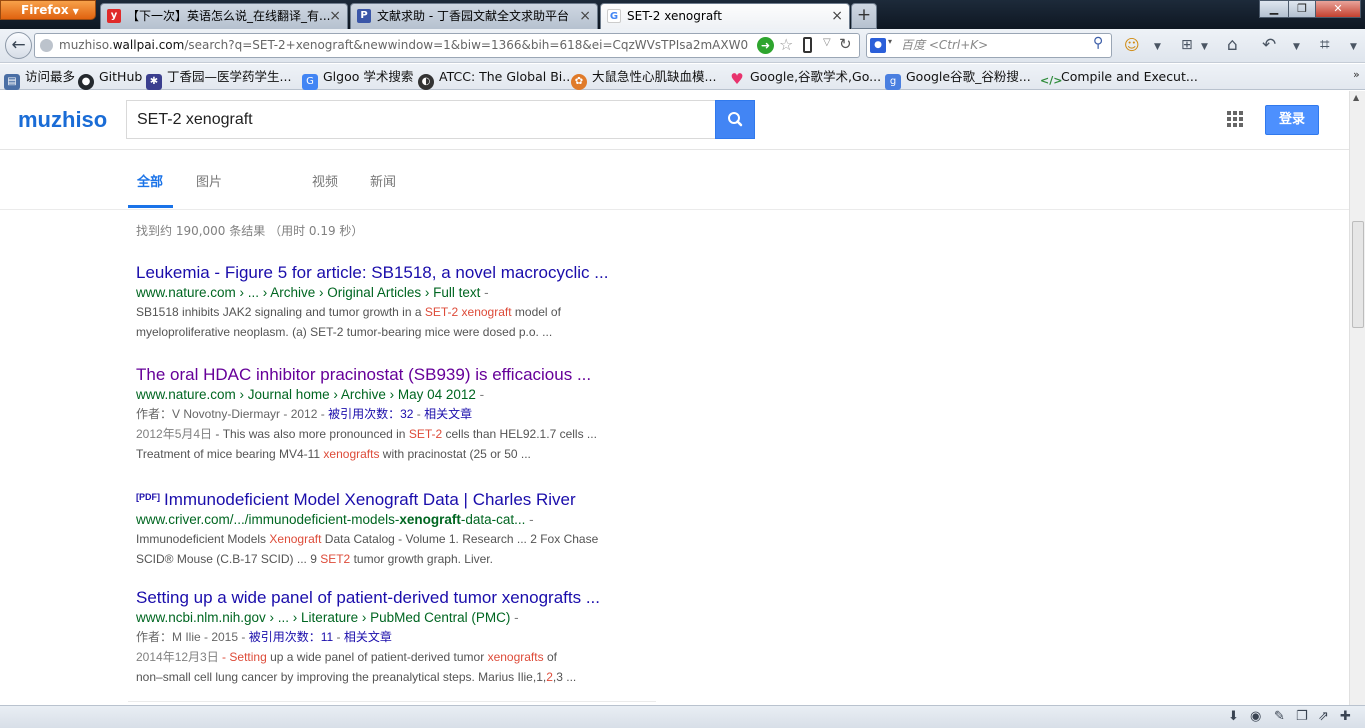 This screenshot has height=728, width=1365. Describe the element at coordinates (48, 10) in the screenshot. I see `firefox-menu-button: Firefox ▼` at that location.